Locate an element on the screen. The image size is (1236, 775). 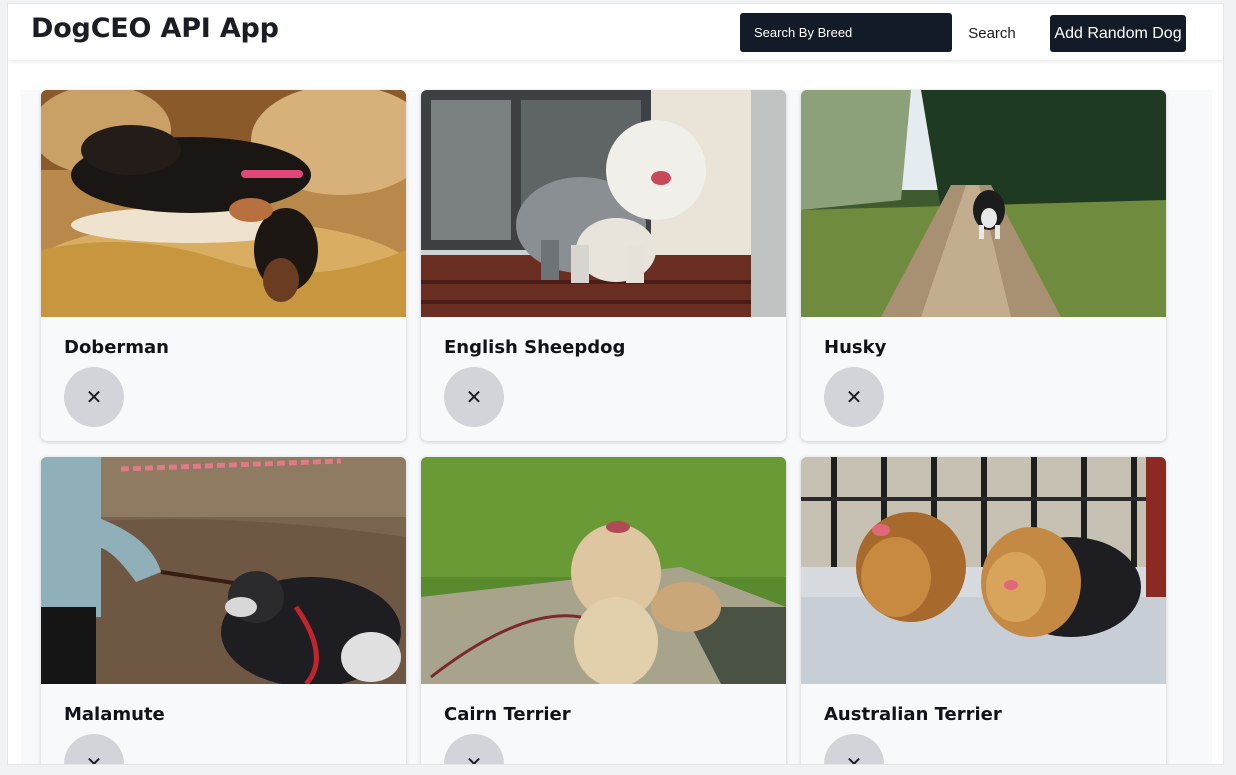
dog-card: Husky ✕ is located at coordinates (983, 265).